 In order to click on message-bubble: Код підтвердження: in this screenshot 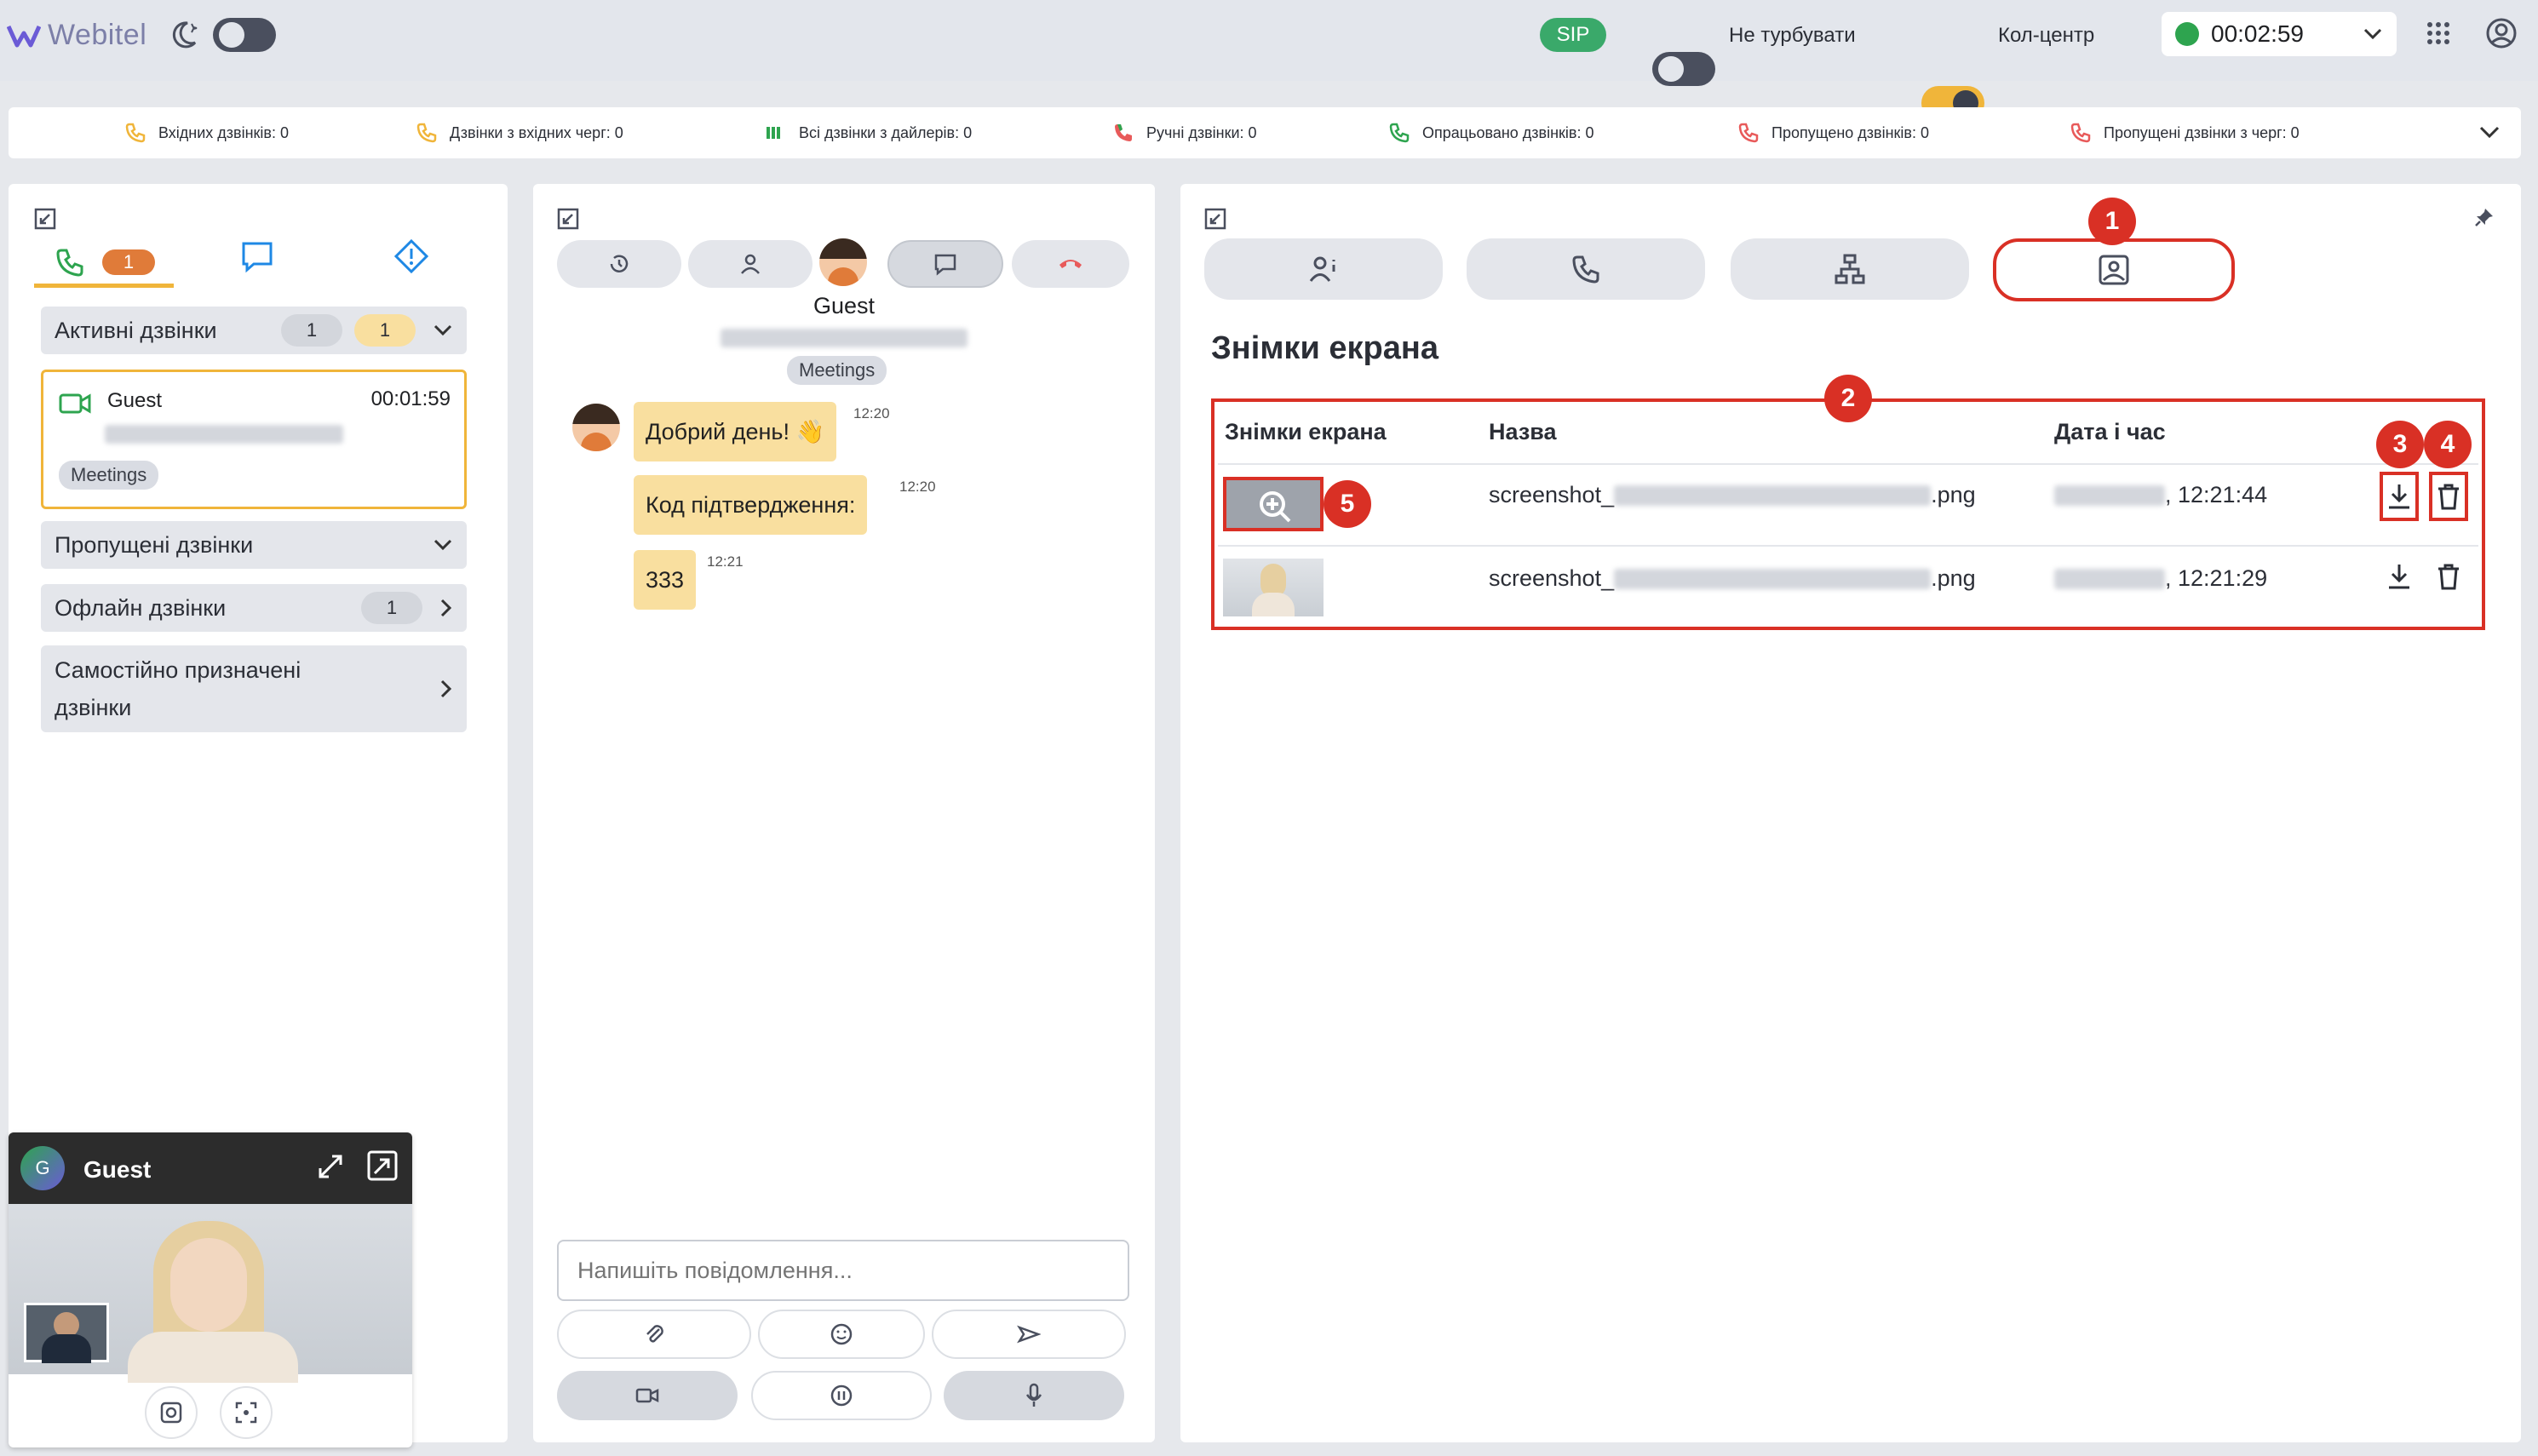, I will do `click(751, 505)`.